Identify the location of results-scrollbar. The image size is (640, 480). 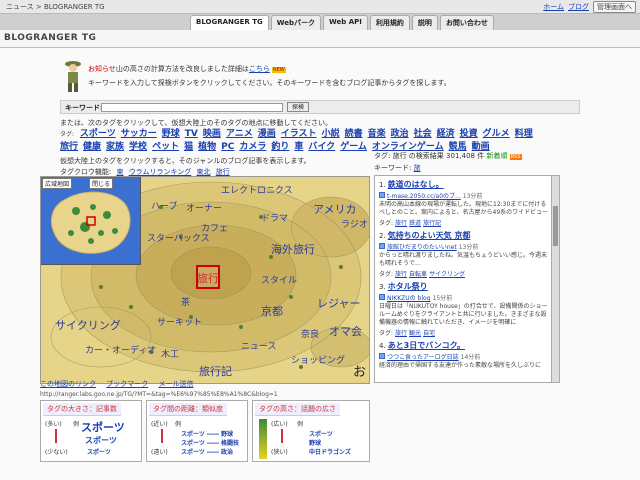
(555, 279).